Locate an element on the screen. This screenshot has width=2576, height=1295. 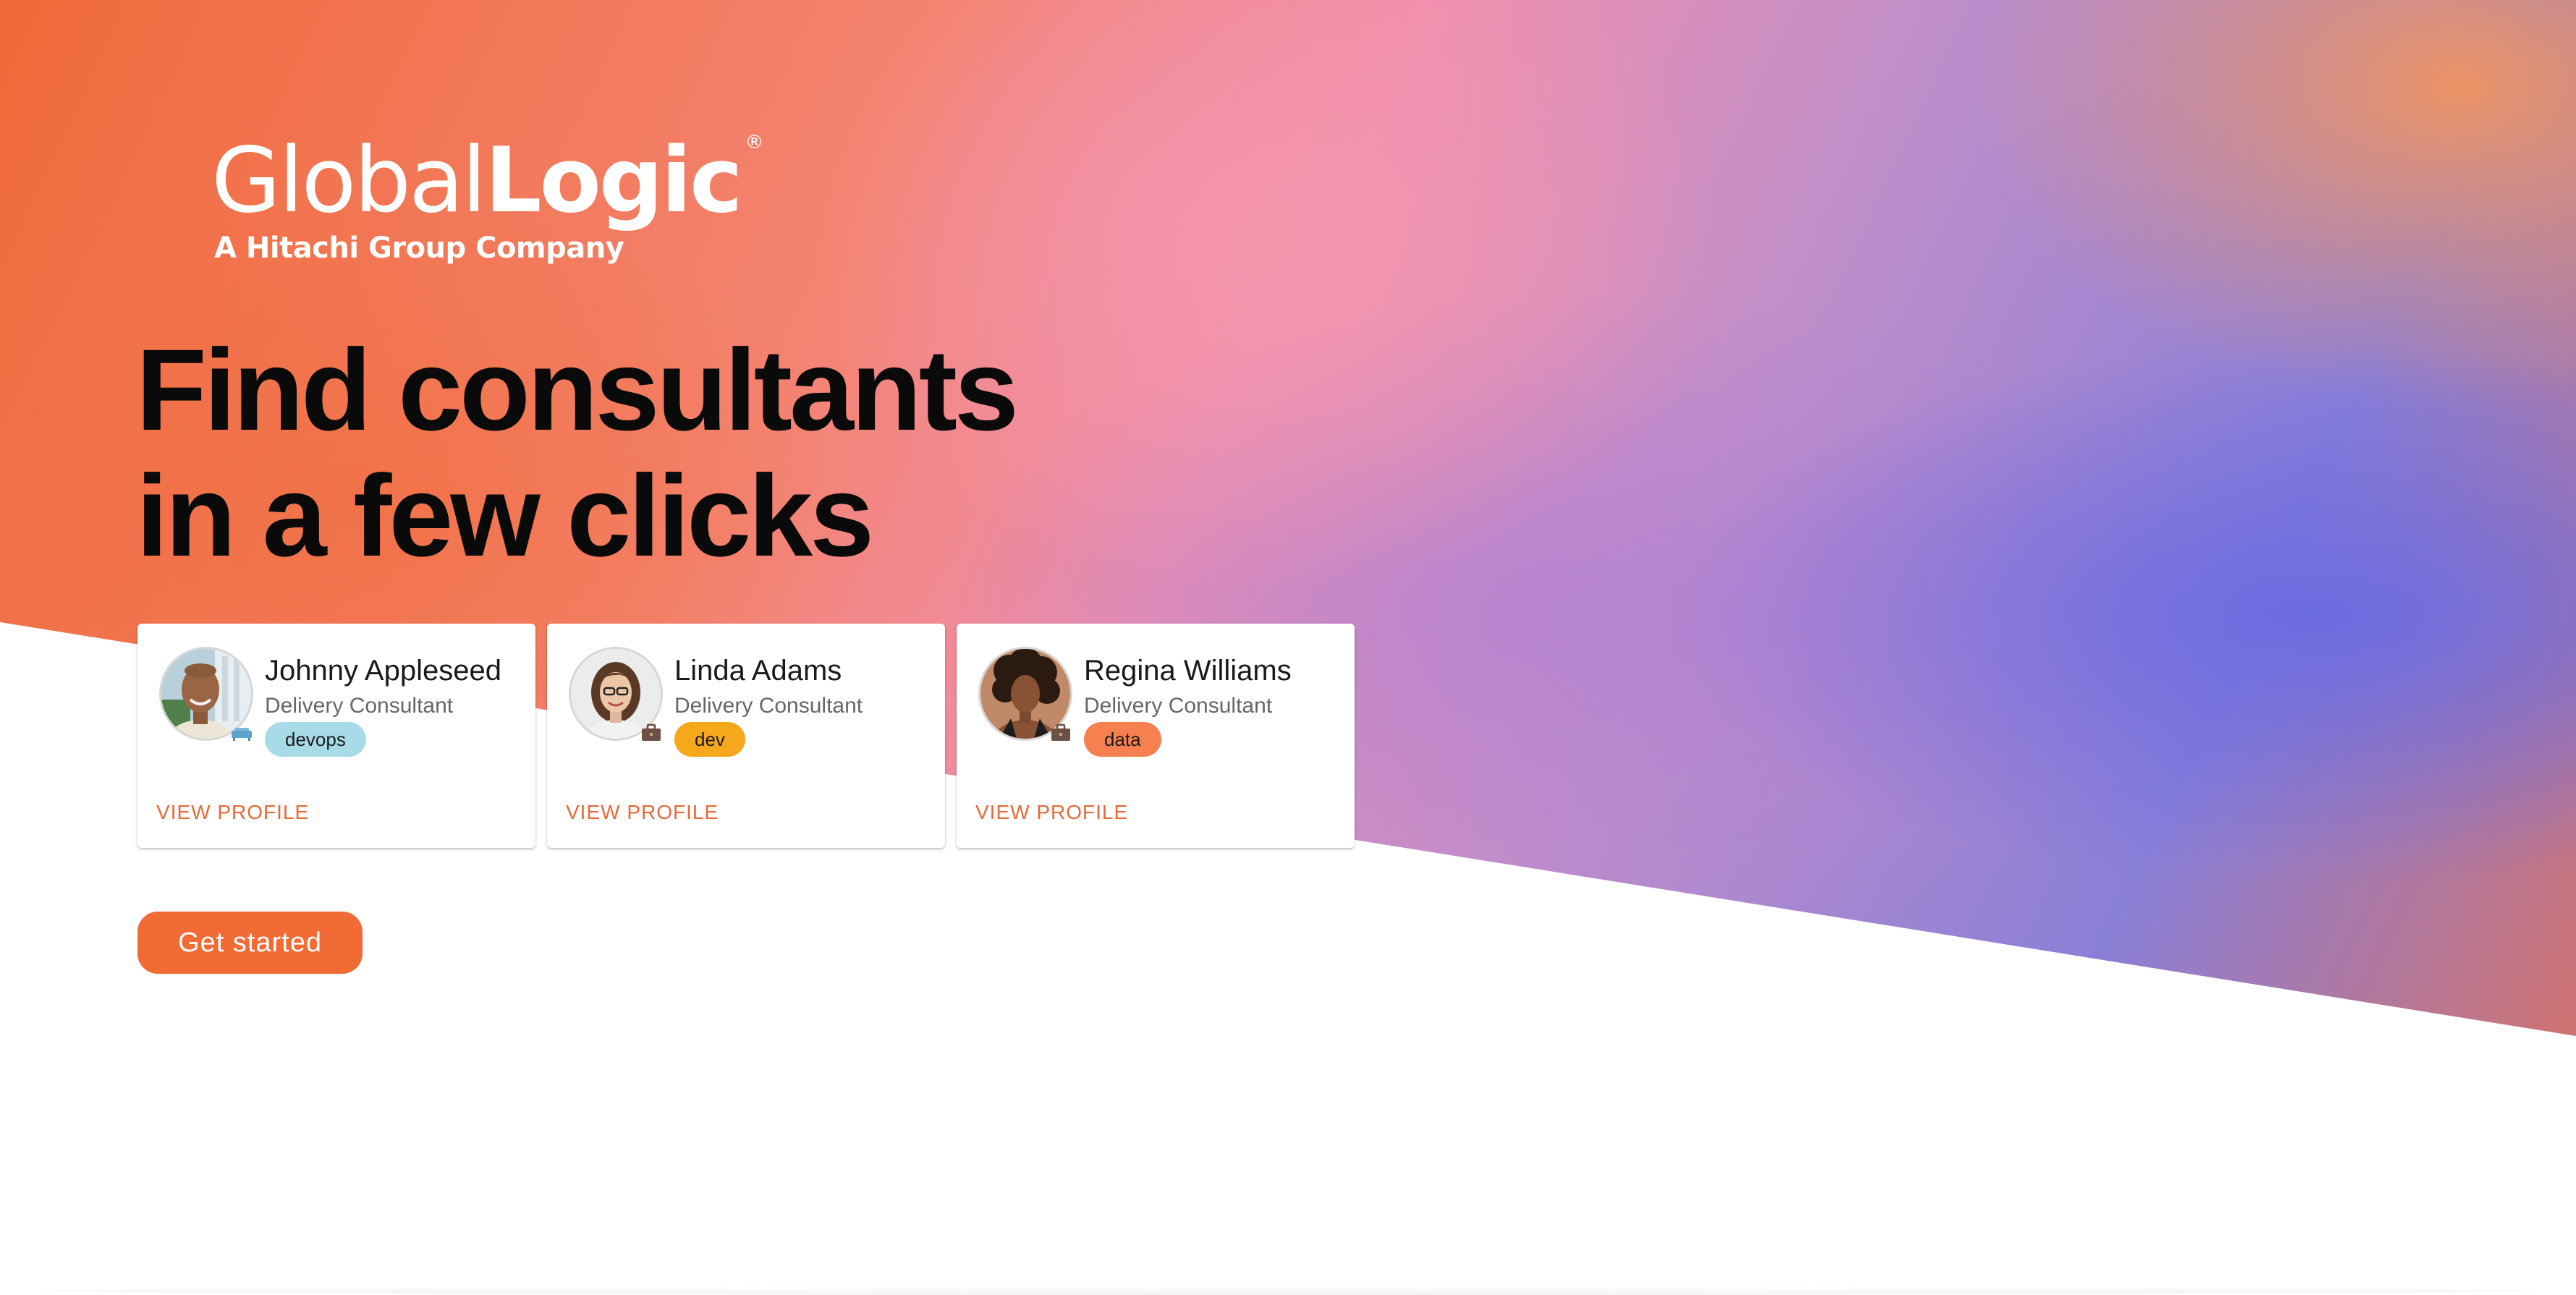
globallogic-logo: GlobalLogic ® A Hitachi Group Company is located at coordinates (488, 197).